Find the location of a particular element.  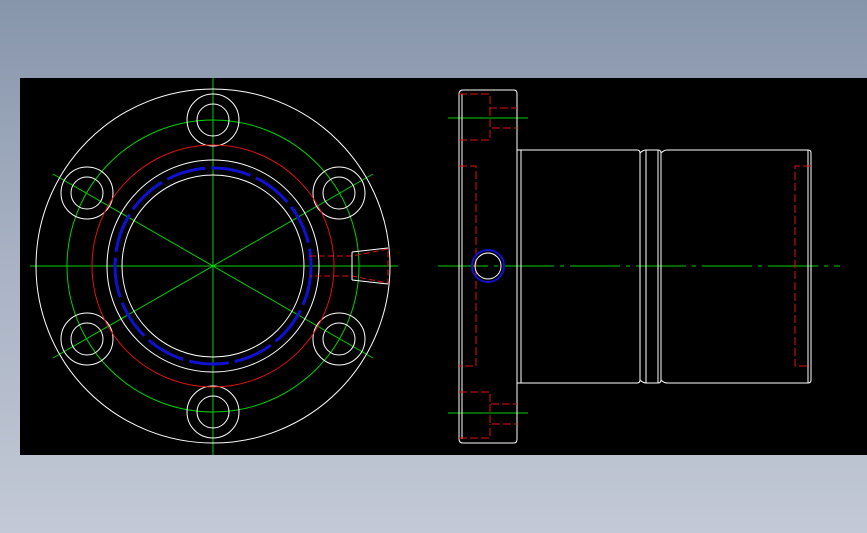

bolt-counterbore-bottom is located at coordinates (488, 398).